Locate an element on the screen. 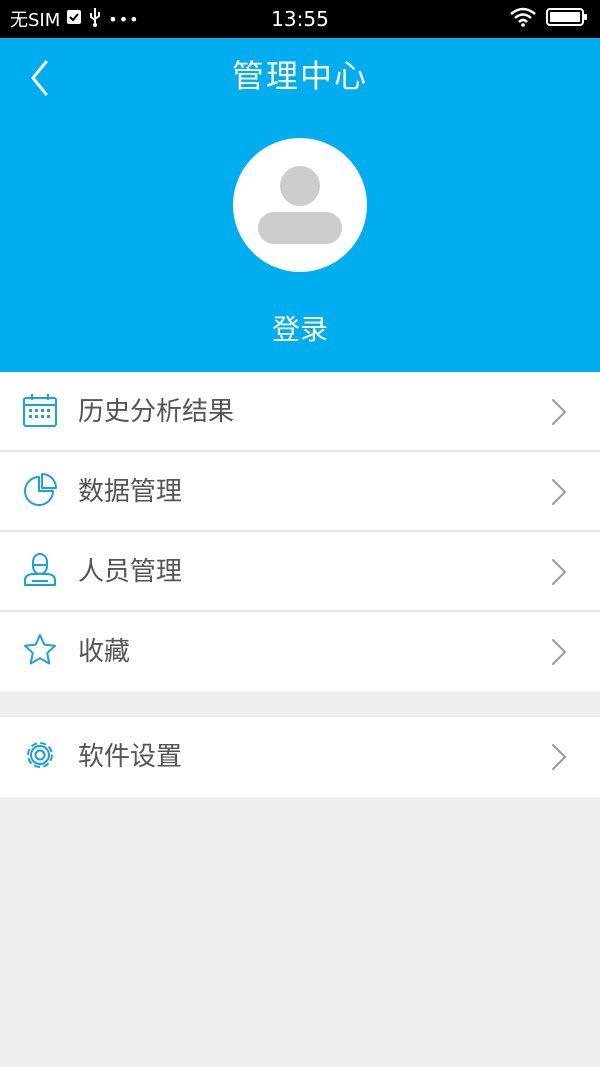  menu-item-settings: 软件设置 is located at coordinates (300, 757).